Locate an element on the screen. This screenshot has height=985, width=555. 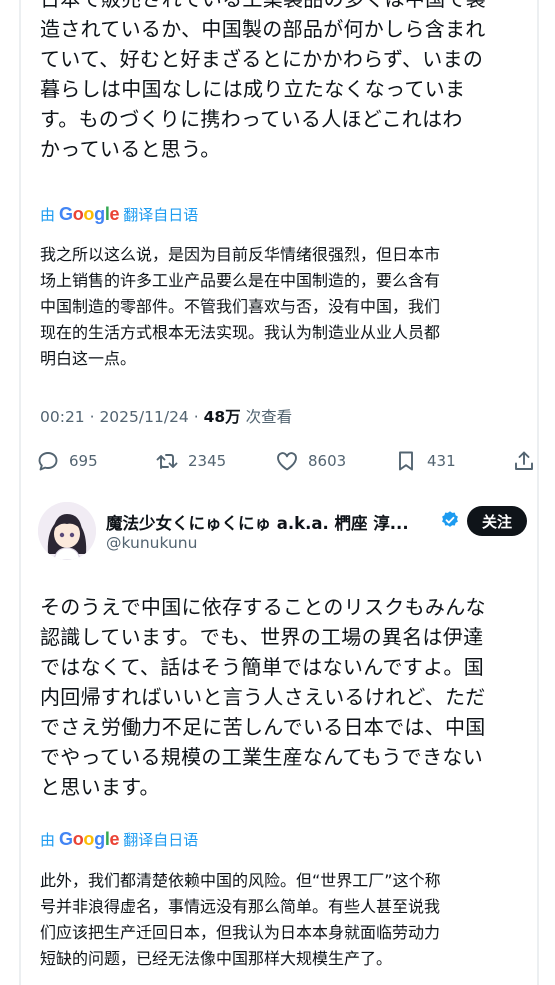
bookmark-button: 431 is located at coordinates (425, 461).